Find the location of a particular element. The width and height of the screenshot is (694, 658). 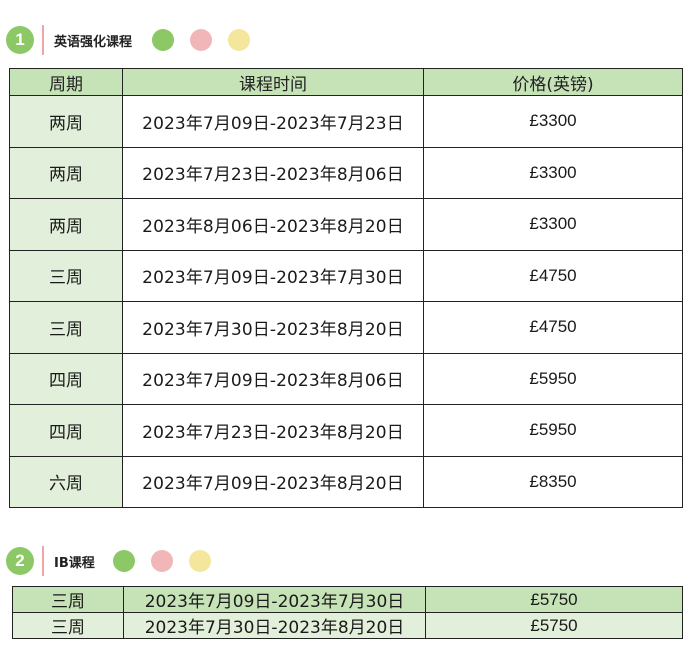

table-row: 三周 2023年7月30日-2023年8月20日 £5750 is located at coordinates (347, 625).